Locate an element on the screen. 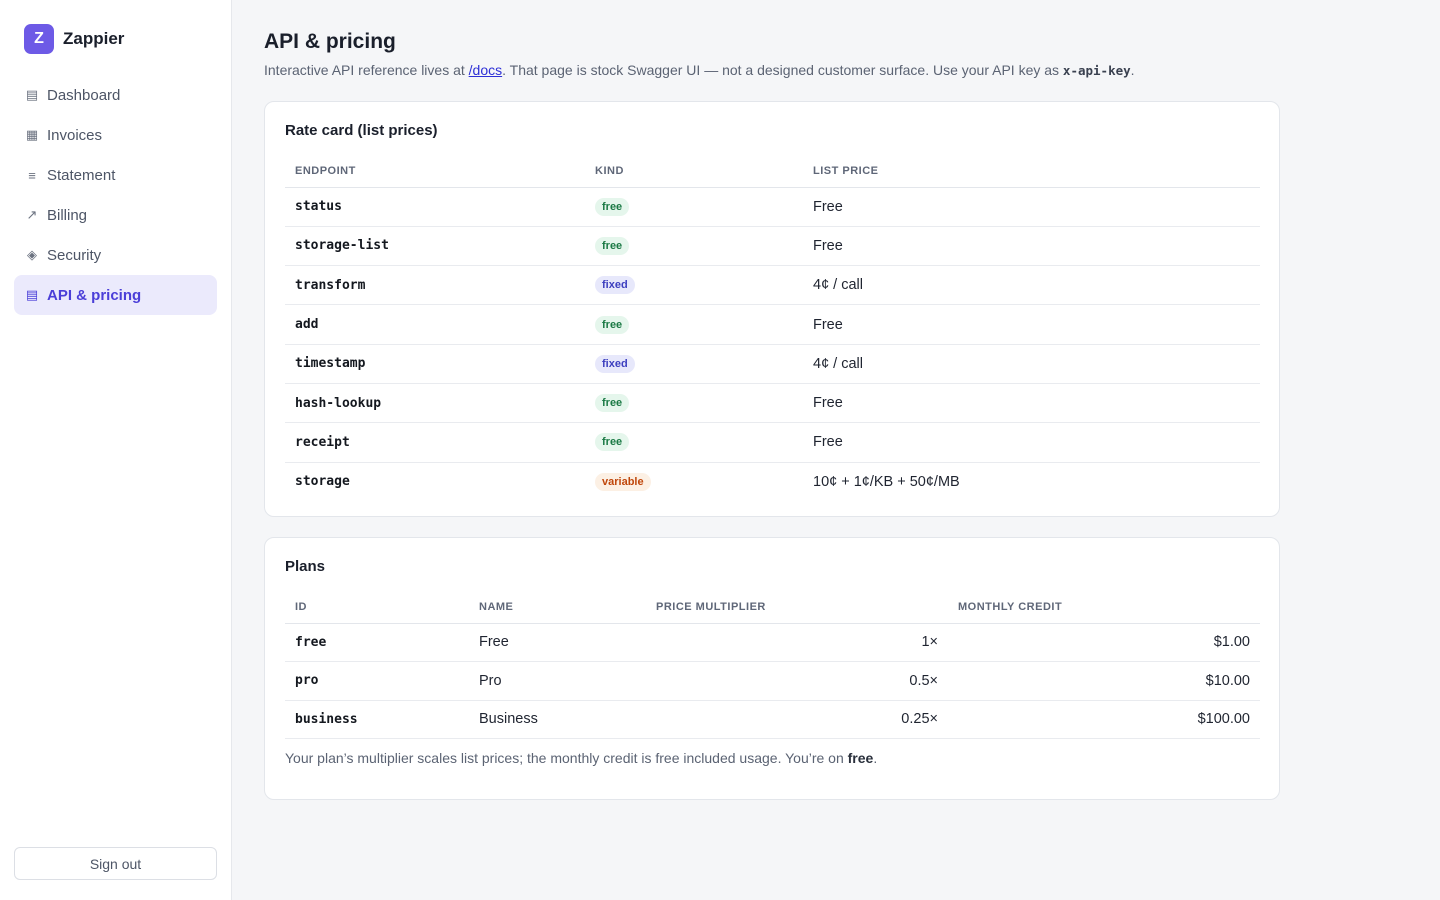 This screenshot has width=1440, height=900. plan-credit-cell: $100.00 is located at coordinates (1104, 719).